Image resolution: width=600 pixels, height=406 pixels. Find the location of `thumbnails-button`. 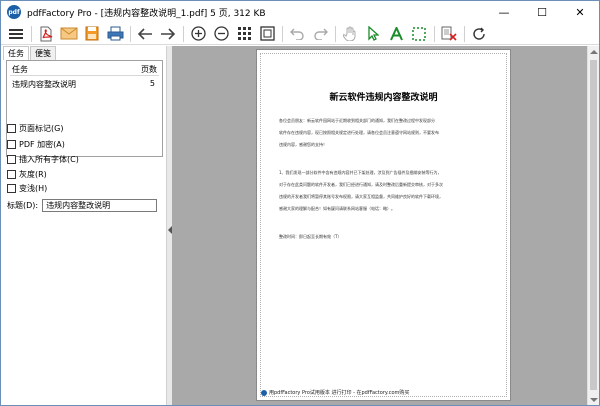

thumbnails-button is located at coordinates (244, 34).